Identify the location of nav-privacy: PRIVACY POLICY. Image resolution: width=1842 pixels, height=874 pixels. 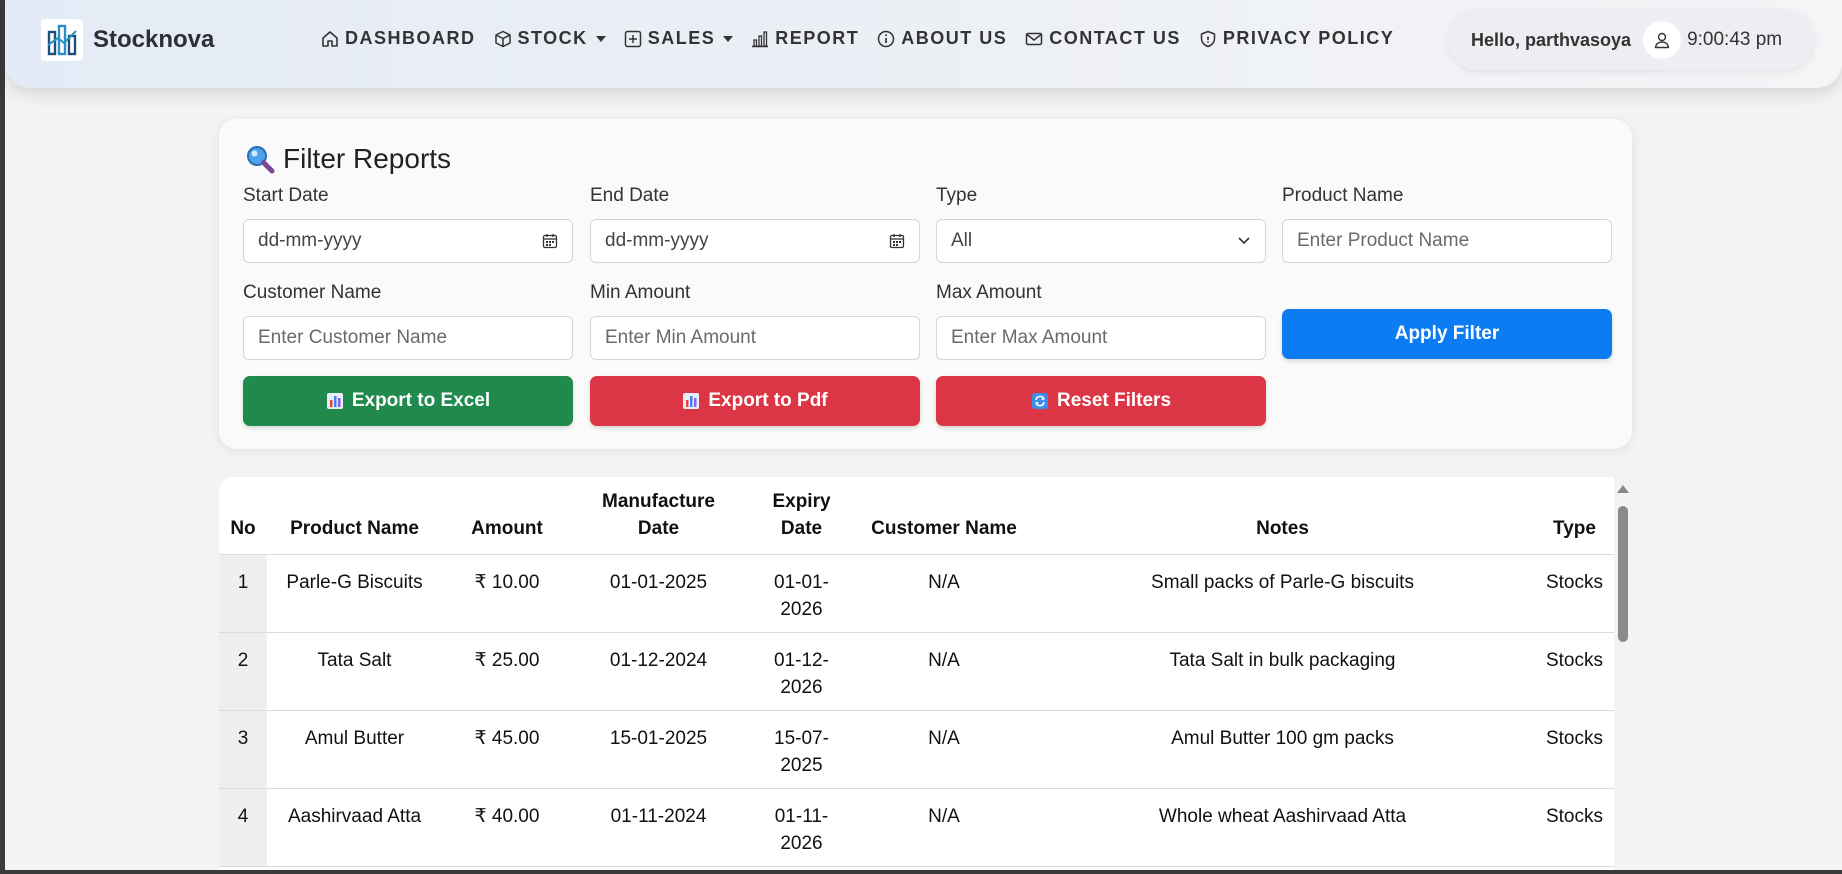
(1296, 38).